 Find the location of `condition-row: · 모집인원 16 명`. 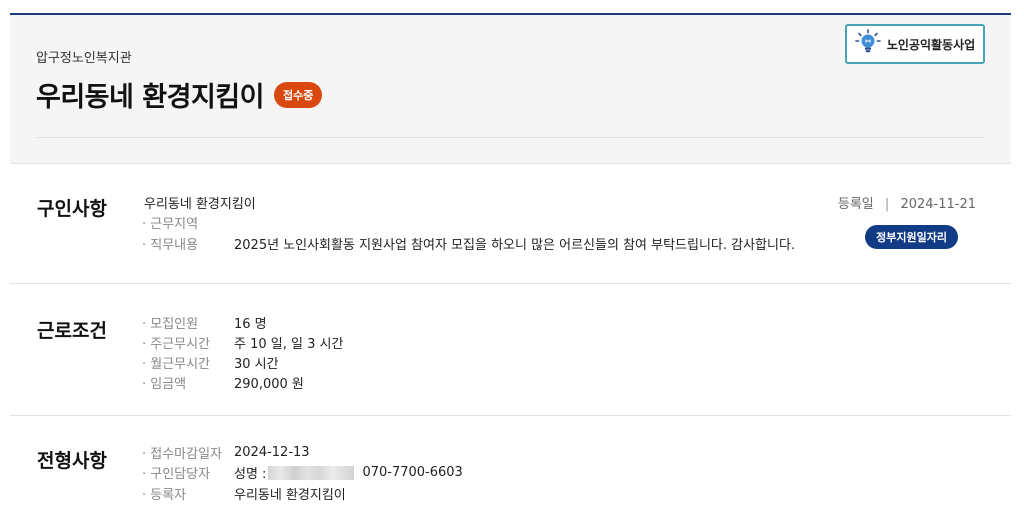

condition-row: · 모집인원 16 명 is located at coordinates (204, 322).